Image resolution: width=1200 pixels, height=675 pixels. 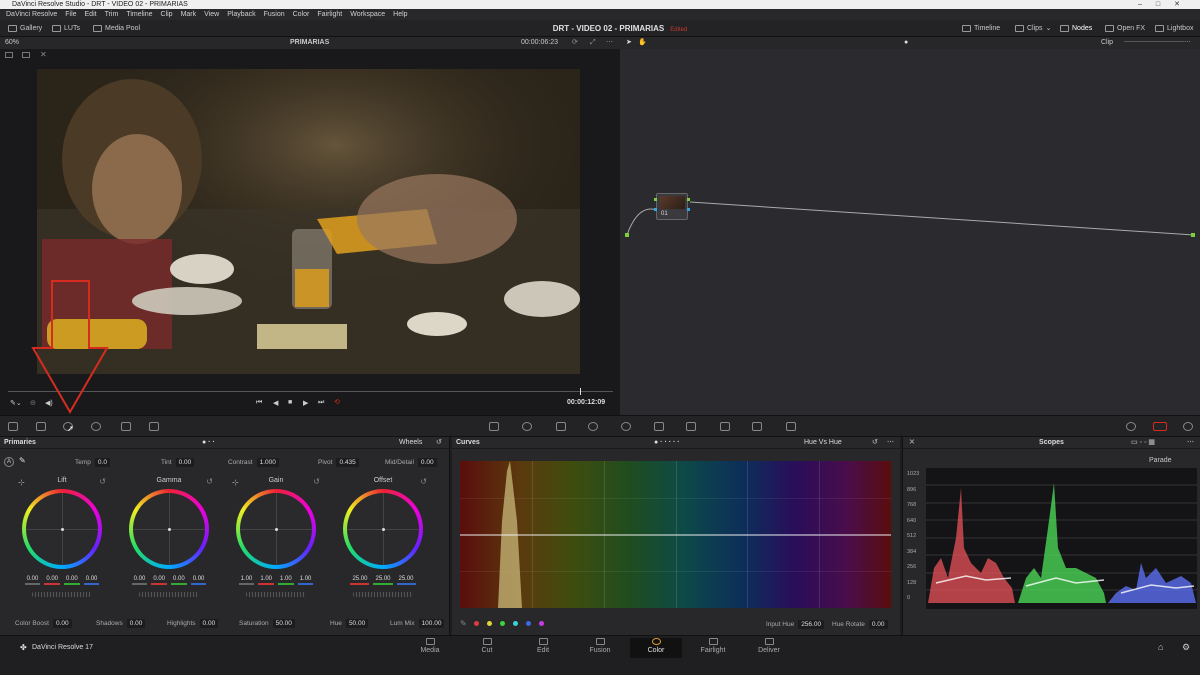 I want to click on home-icon: ⌂, so click(x=1160, y=647).